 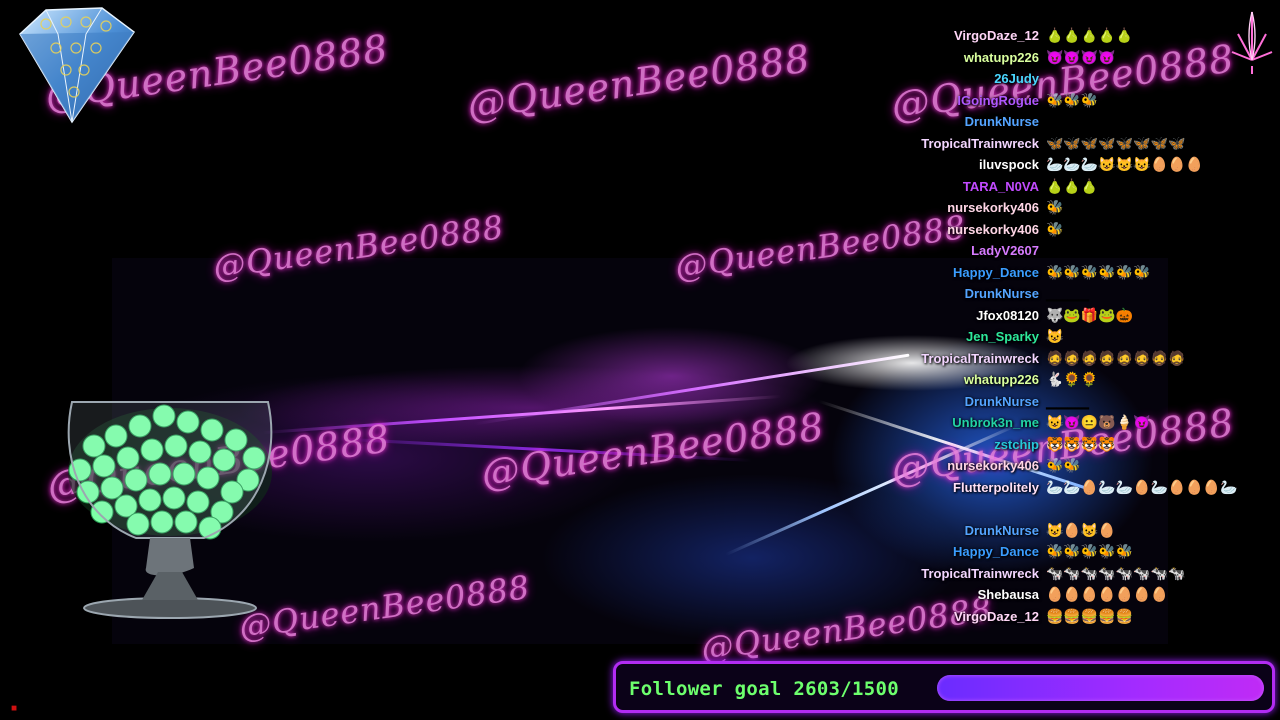 What do you see at coordinates (1098, 422) in the screenshot?
I see `chat-emotes: 😺😈😐🐻🍦😈` at bounding box center [1098, 422].